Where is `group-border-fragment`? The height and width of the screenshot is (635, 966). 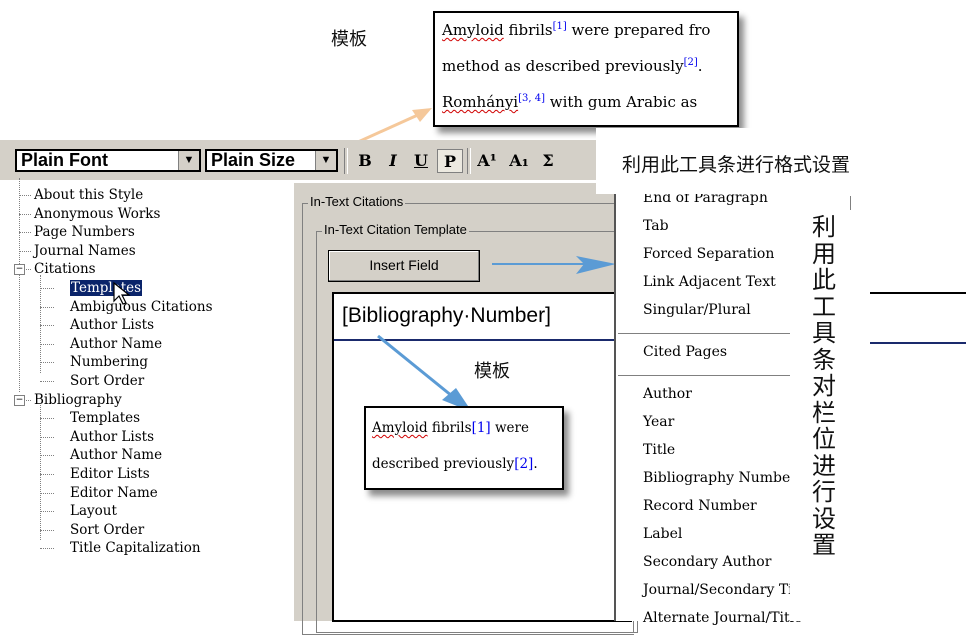 group-border-fragment is located at coordinates (850, 203).